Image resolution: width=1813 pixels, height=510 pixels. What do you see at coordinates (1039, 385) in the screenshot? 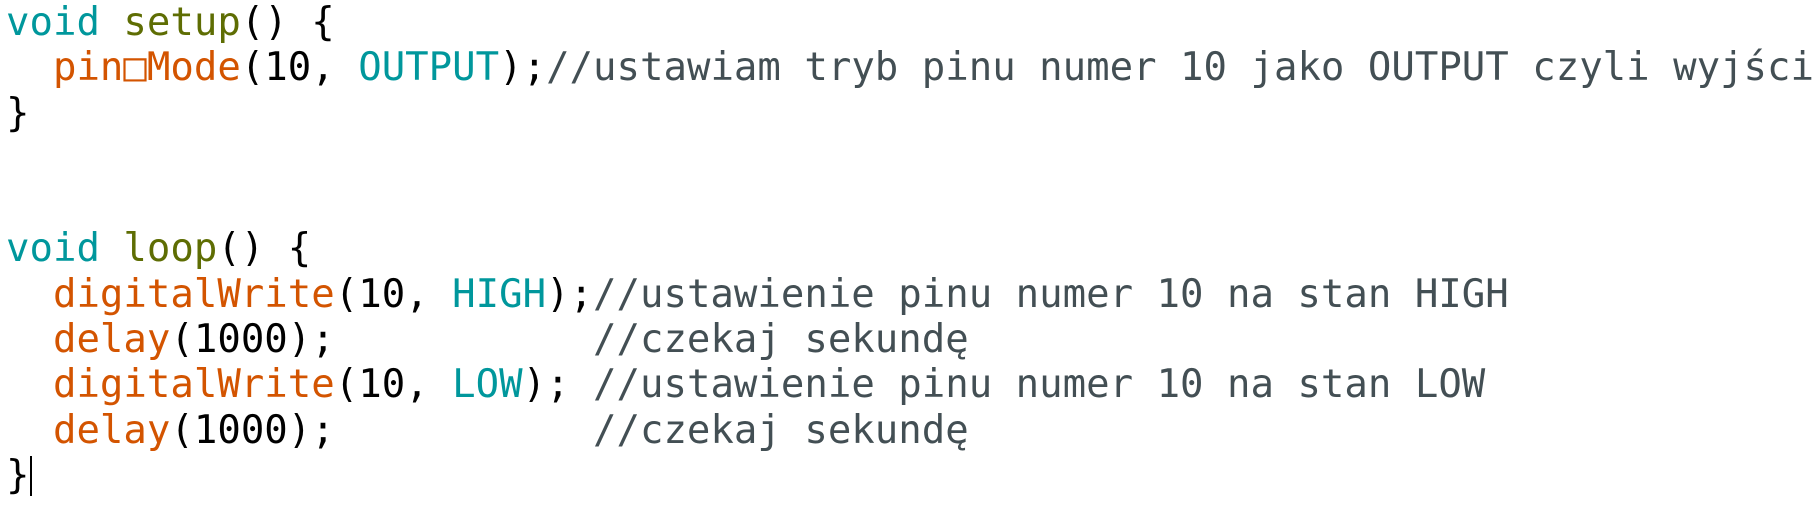
I see `code-token: //ustawienie pinu numer 10 na stan LOW` at bounding box center [1039, 385].